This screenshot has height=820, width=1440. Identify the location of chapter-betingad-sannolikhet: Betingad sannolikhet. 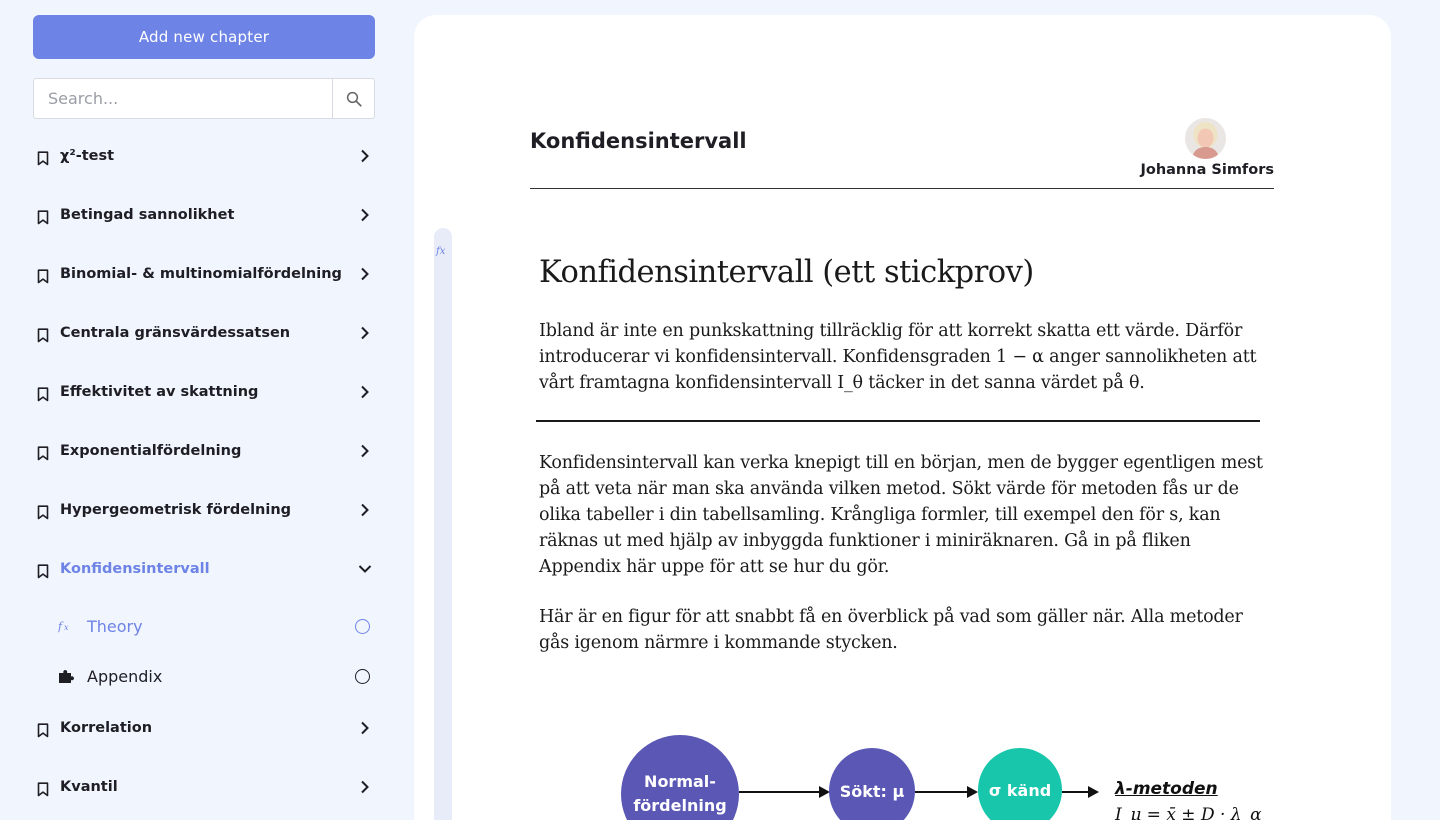
(204, 215).